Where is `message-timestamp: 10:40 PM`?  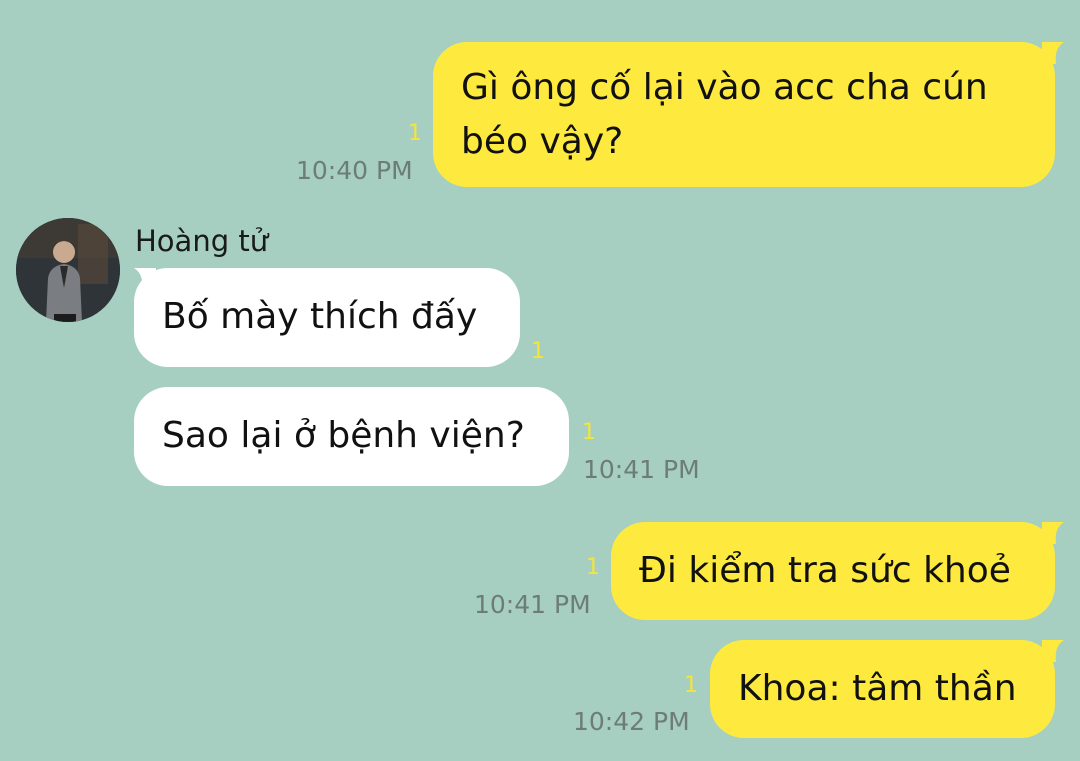 message-timestamp: 10:40 PM is located at coordinates (354, 170).